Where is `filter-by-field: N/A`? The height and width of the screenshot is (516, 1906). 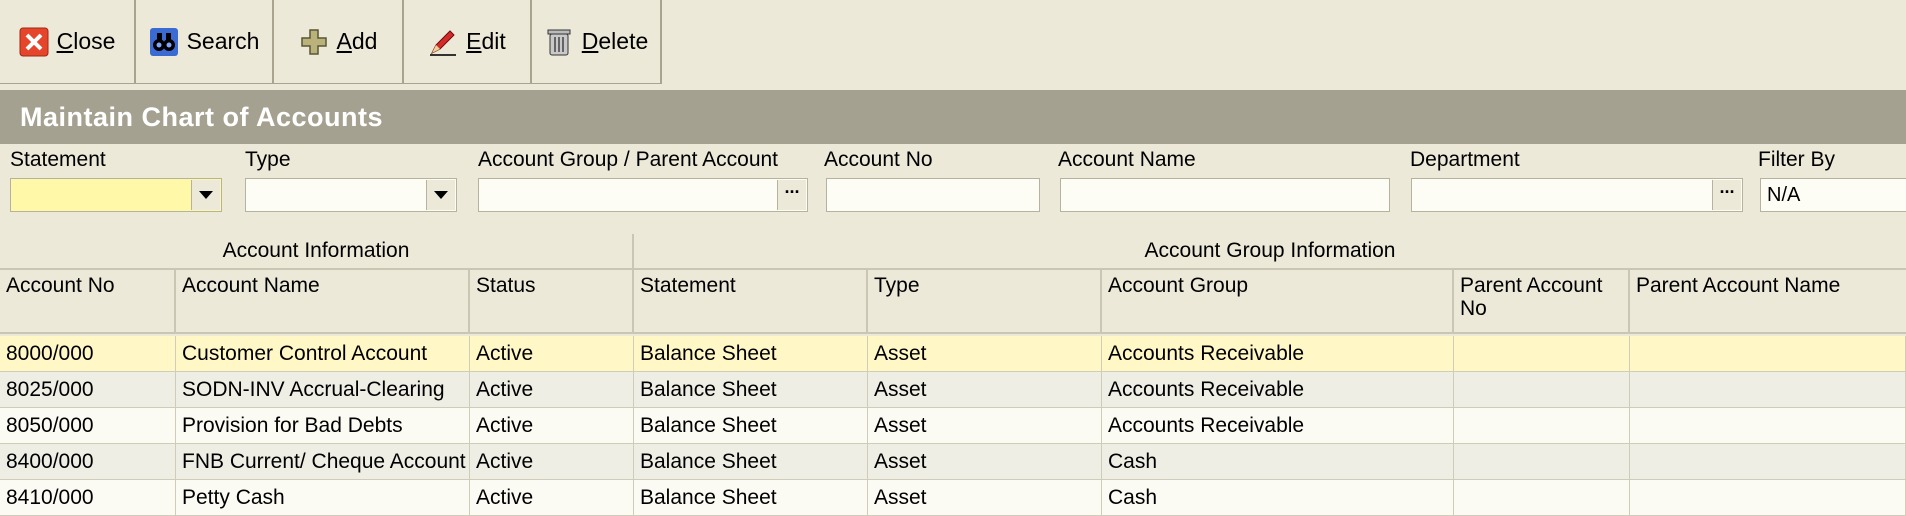 filter-by-field: N/A is located at coordinates (1833, 195).